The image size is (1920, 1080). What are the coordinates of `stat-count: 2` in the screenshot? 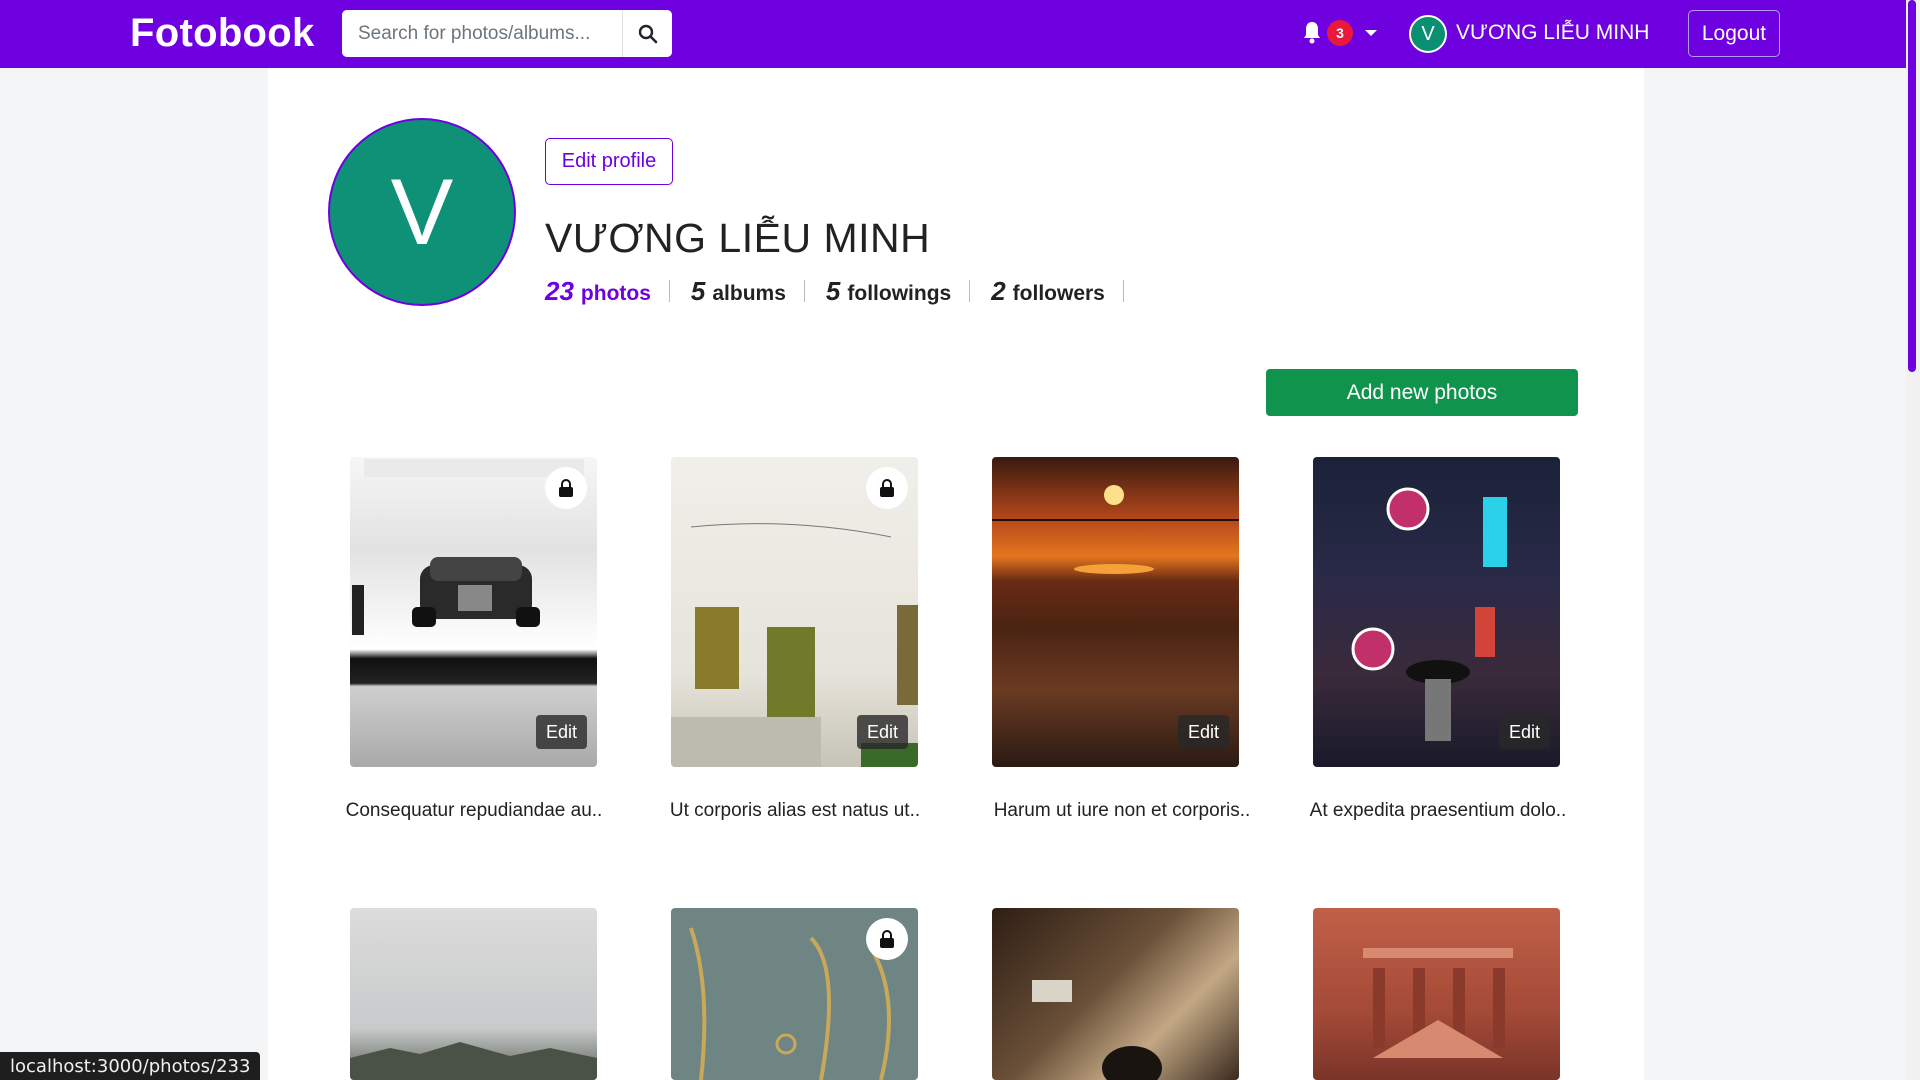 It's located at (998, 291).